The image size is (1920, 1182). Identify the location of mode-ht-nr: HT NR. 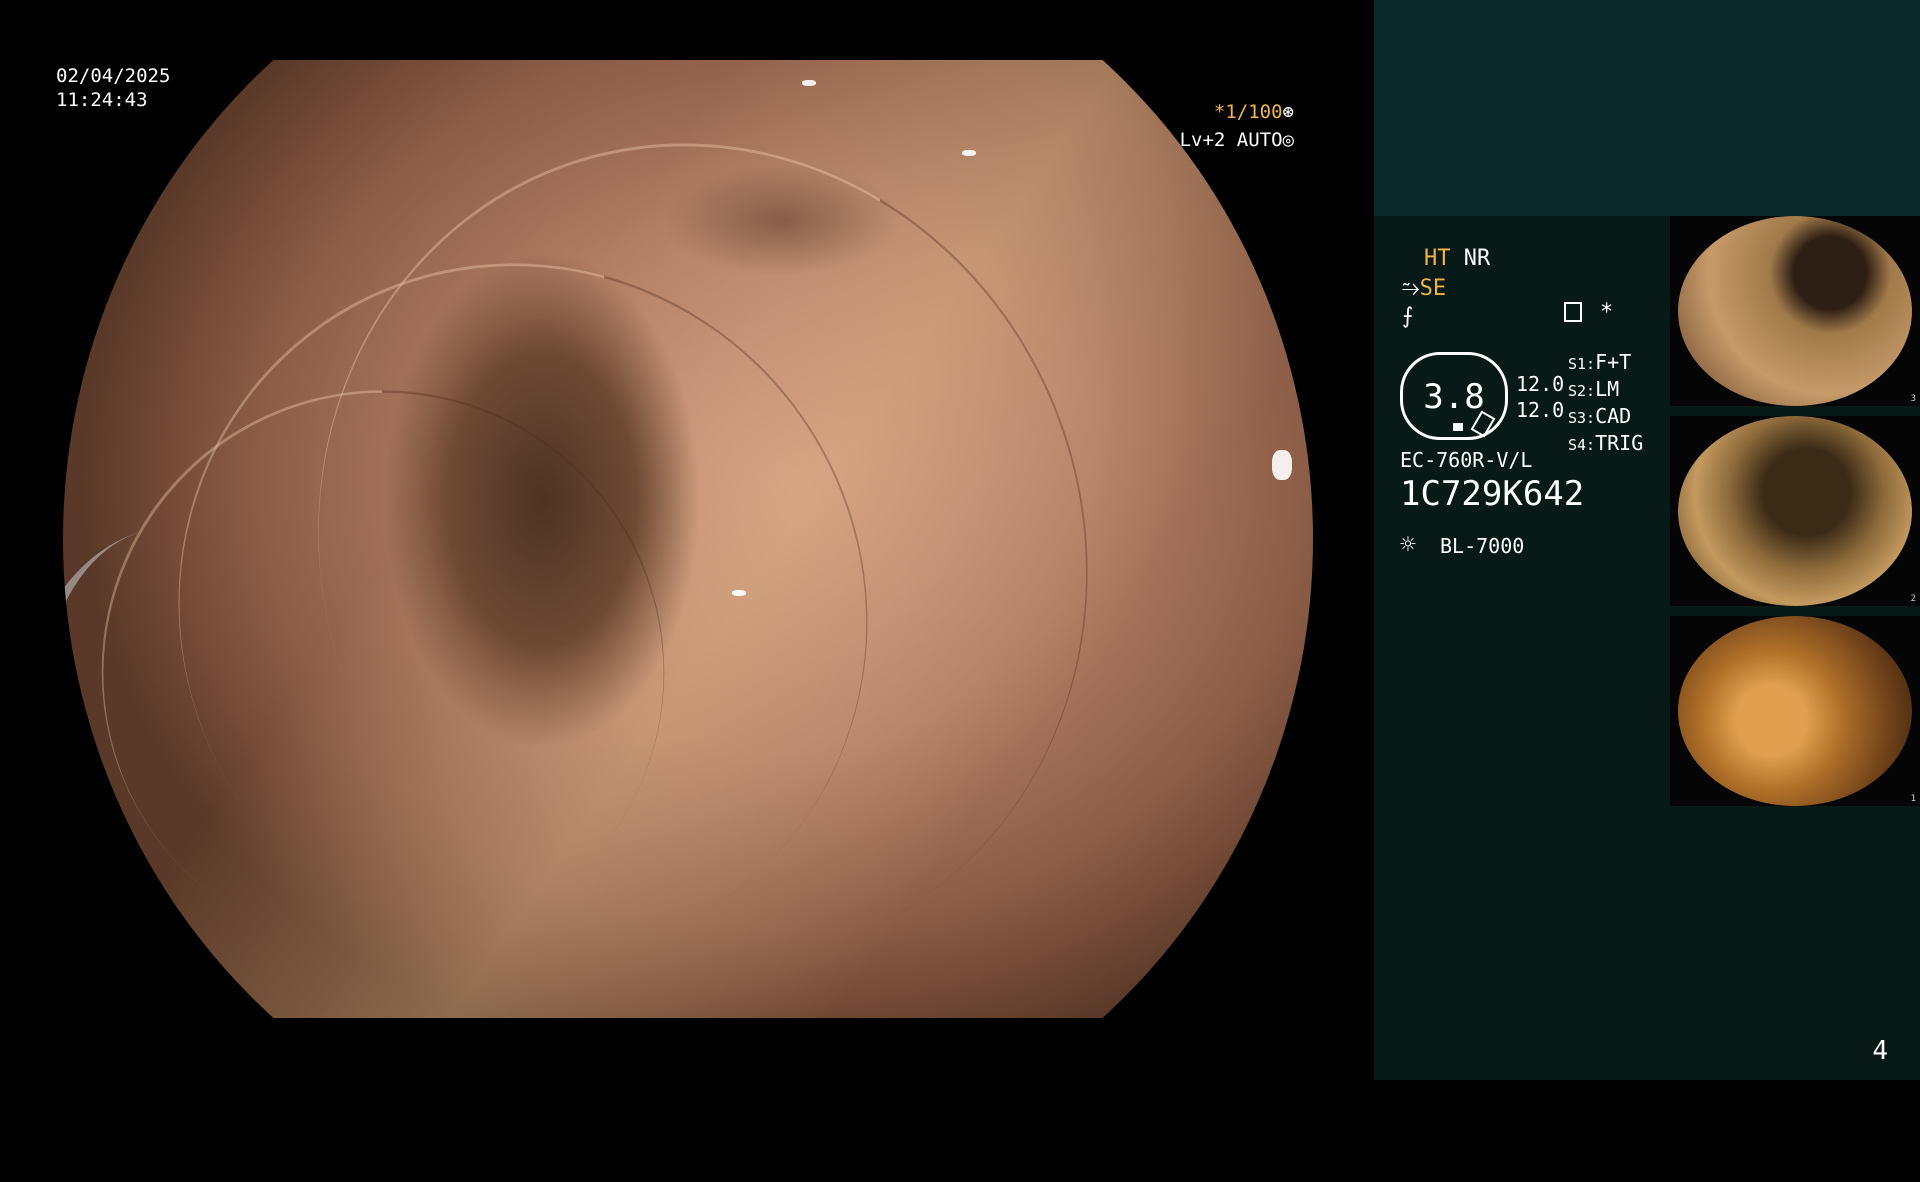
(1457, 258).